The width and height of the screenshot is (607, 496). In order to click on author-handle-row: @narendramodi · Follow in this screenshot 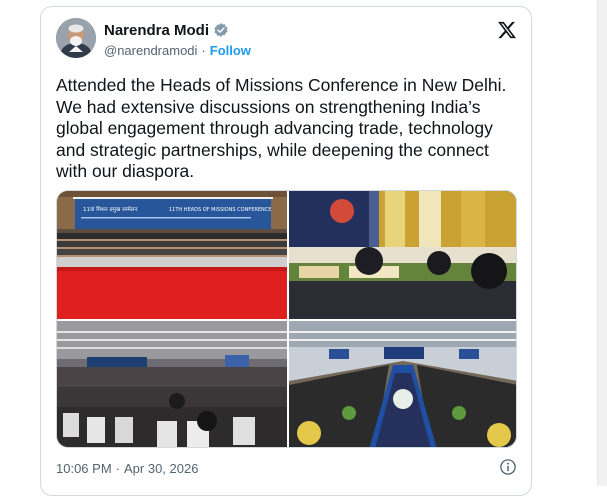, I will do `click(177, 50)`.